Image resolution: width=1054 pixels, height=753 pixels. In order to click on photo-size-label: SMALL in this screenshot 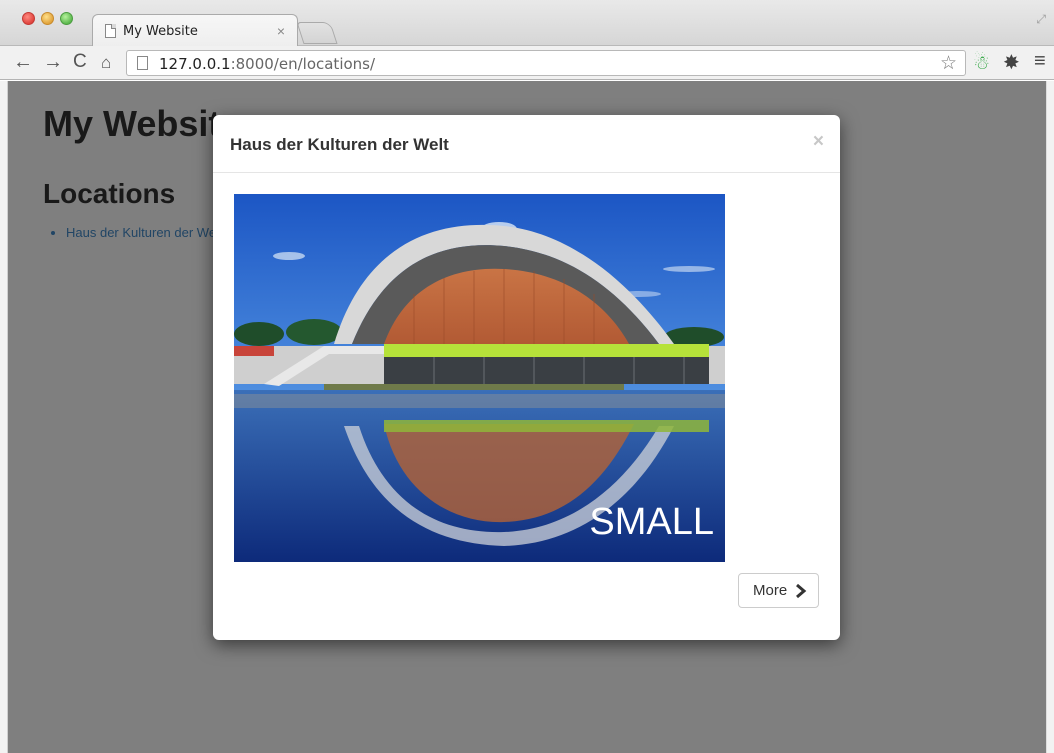, I will do `click(651, 522)`.